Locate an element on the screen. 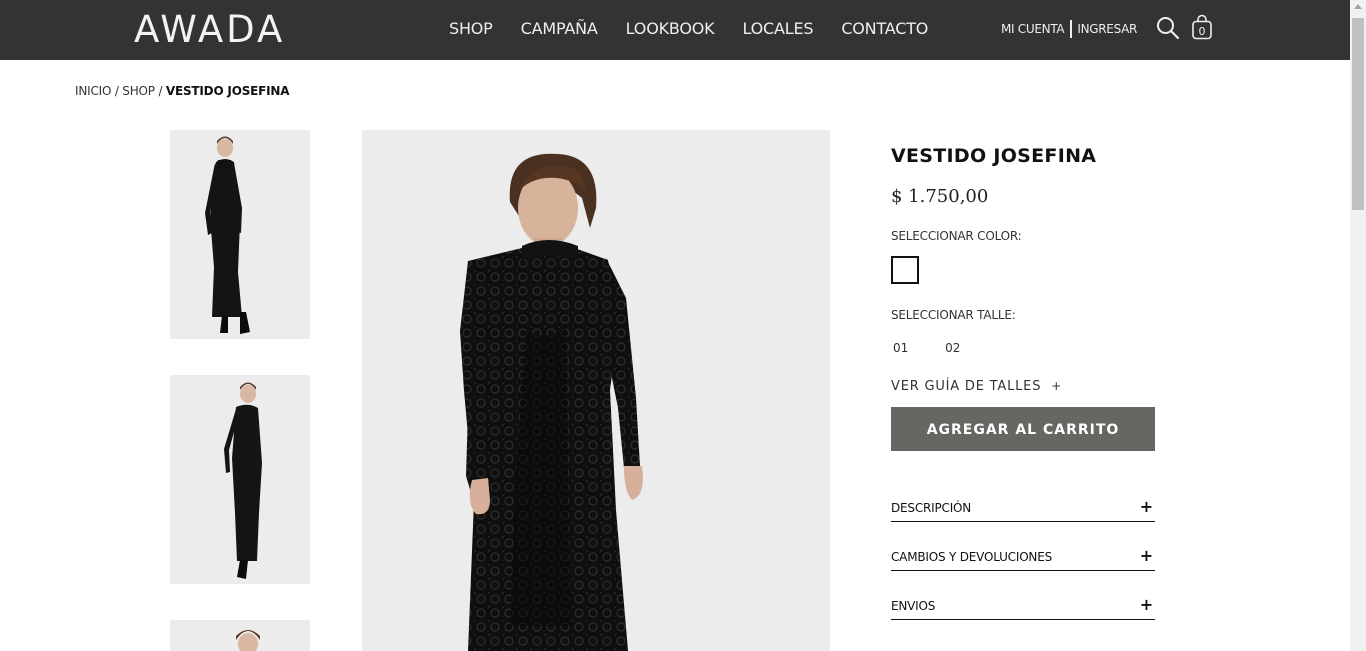 Image resolution: width=1366 pixels, height=651 pixels. breadcrumb: INICIO / SHOP / VESTIDO JOSEFINA is located at coordinates (182, 91).